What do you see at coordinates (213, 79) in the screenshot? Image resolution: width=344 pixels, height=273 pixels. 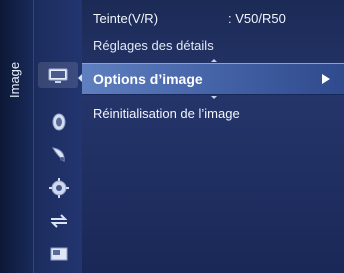 I see `menu-item-picture-options: Options d’image` at bounding box center [213, 79].